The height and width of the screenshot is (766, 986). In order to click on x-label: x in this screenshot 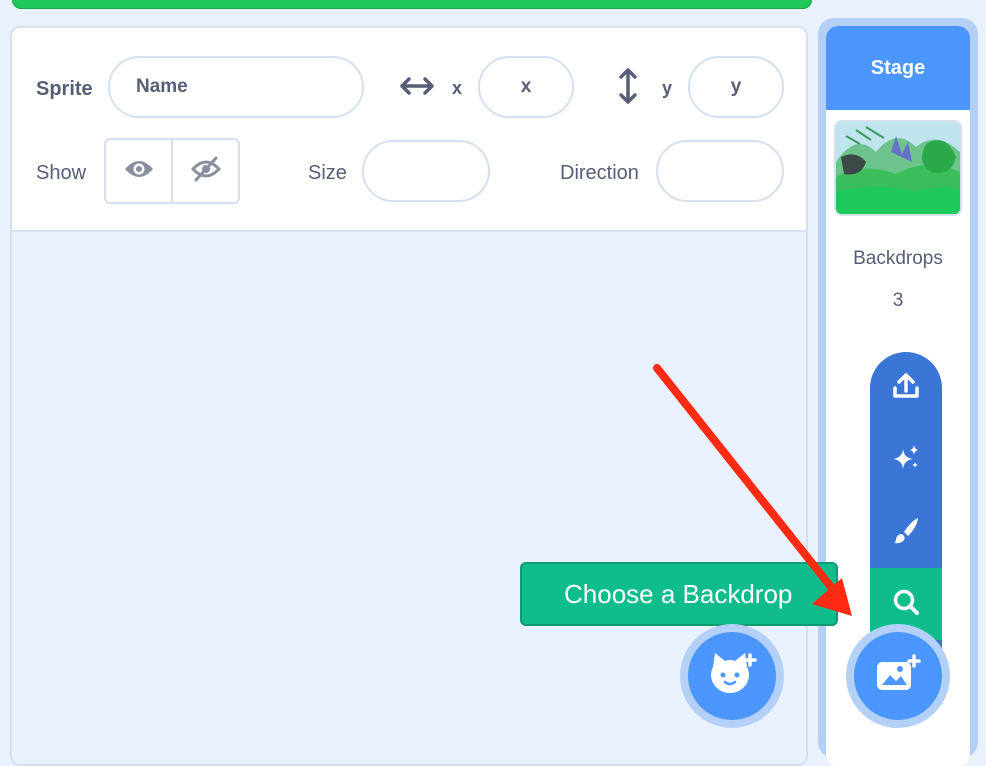, I will do `click(457, 88)`.